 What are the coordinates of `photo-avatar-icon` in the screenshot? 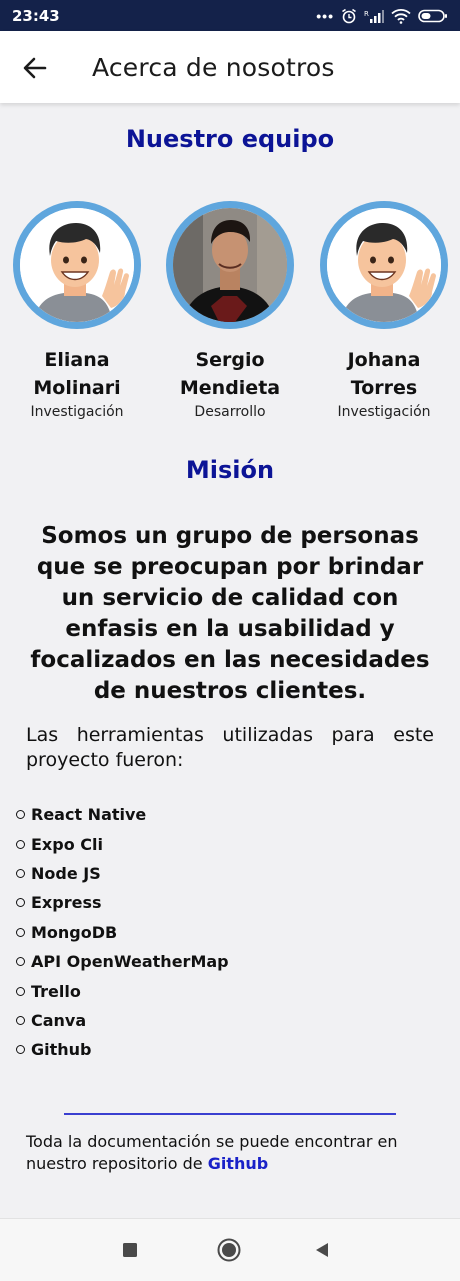 It's located at (230, 265).